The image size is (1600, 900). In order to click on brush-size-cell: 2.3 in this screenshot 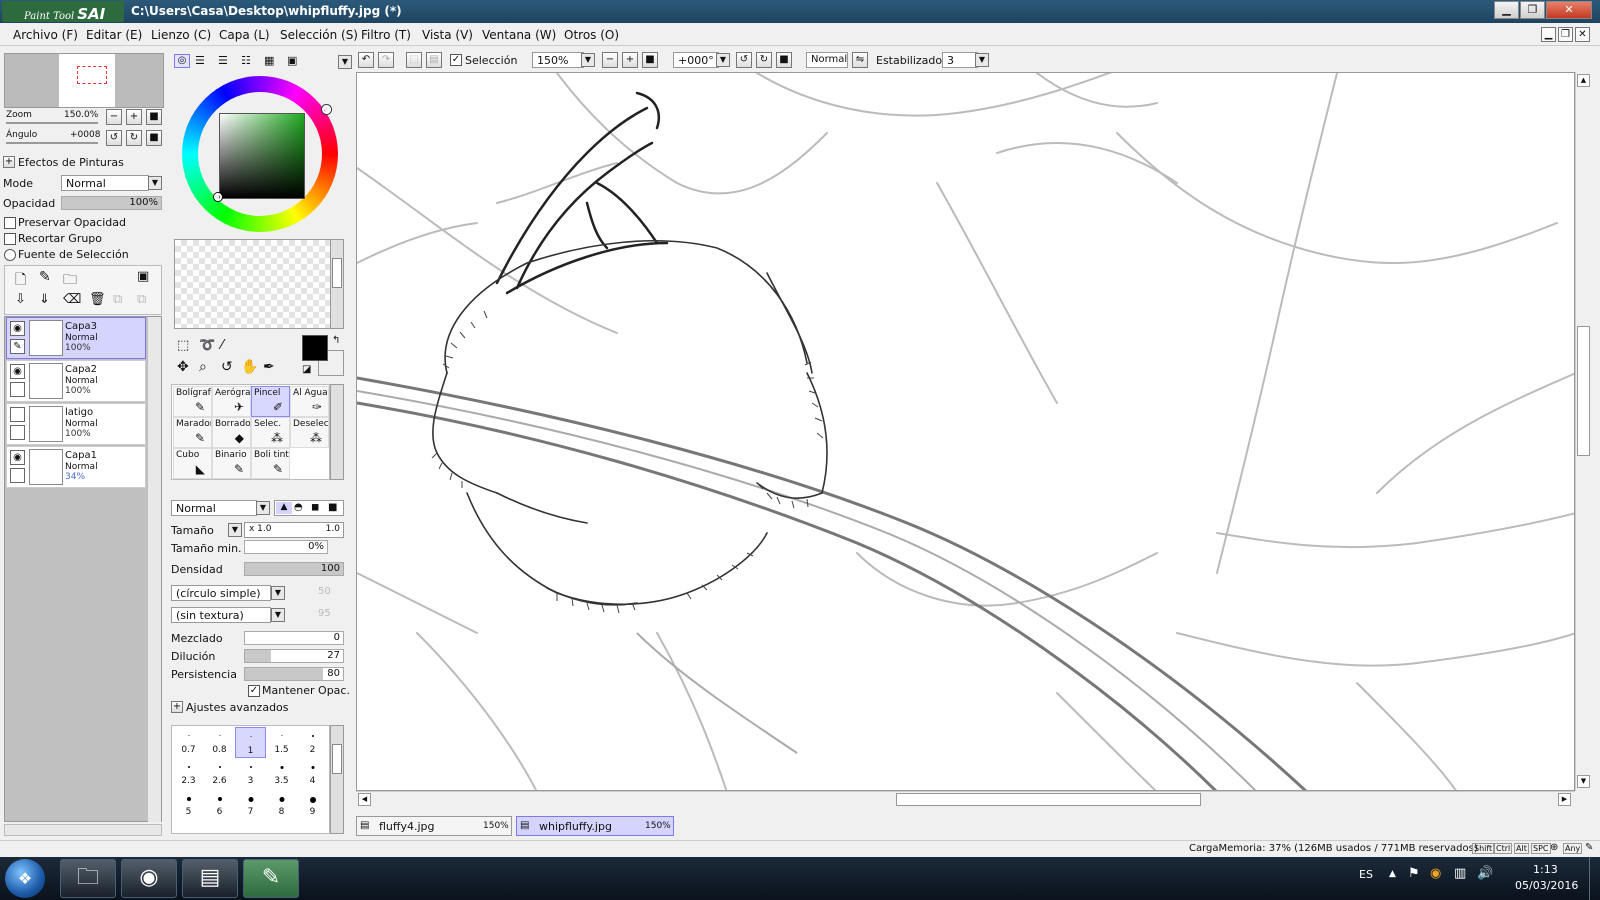, I will do `click(188, 773)`.